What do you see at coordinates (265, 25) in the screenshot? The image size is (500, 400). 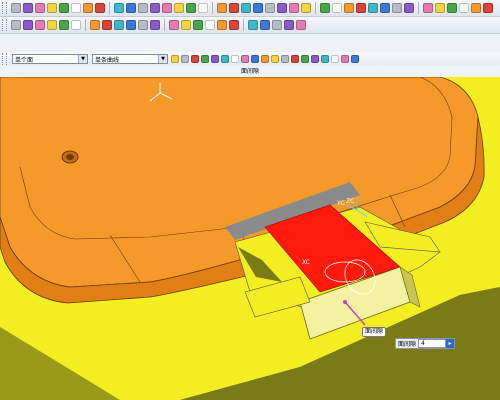 I see `drawing-icon` at bounding box center [265, 25].